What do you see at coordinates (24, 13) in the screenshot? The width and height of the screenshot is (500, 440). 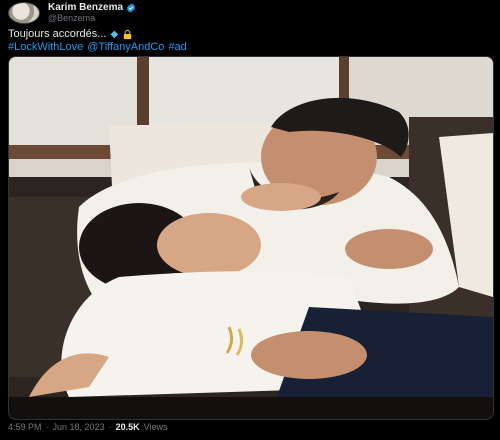 I see `avatar` at bounding box center [24, 13].